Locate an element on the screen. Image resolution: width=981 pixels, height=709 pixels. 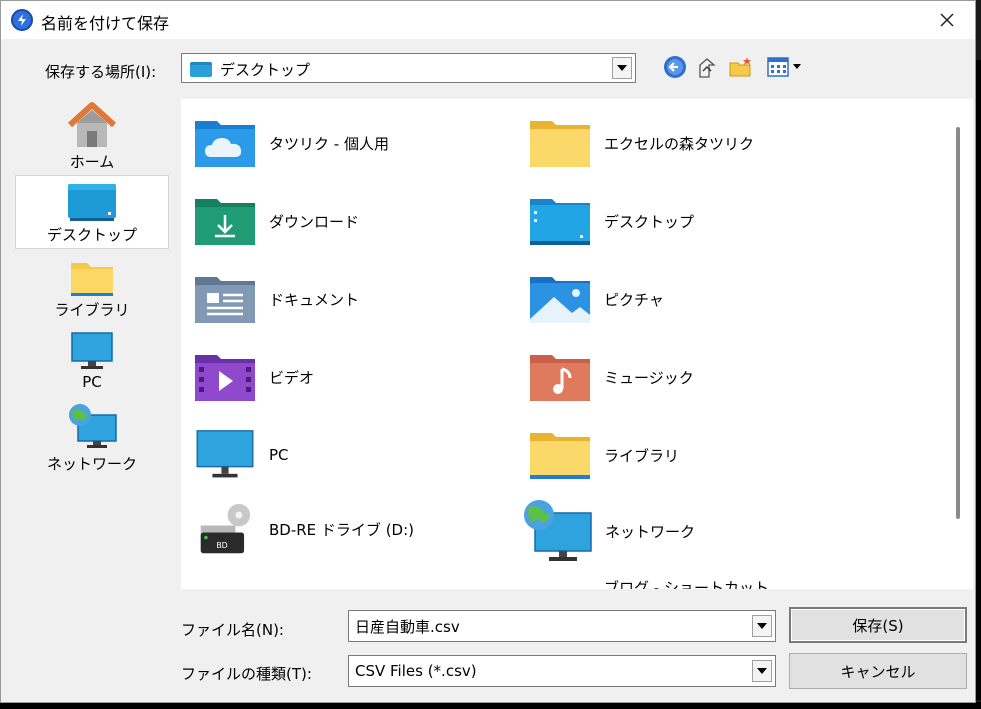
list-item: ミュージック is located at coordinates (611, 377).